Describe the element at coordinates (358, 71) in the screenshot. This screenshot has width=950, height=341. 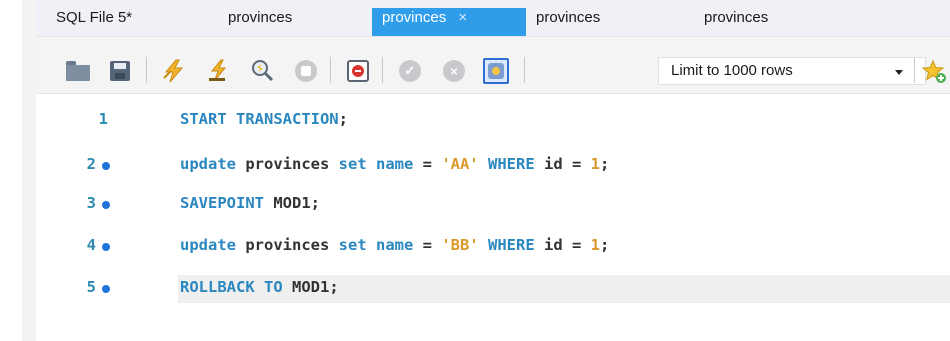
I see `toggle-error-stop-icon` at that location.